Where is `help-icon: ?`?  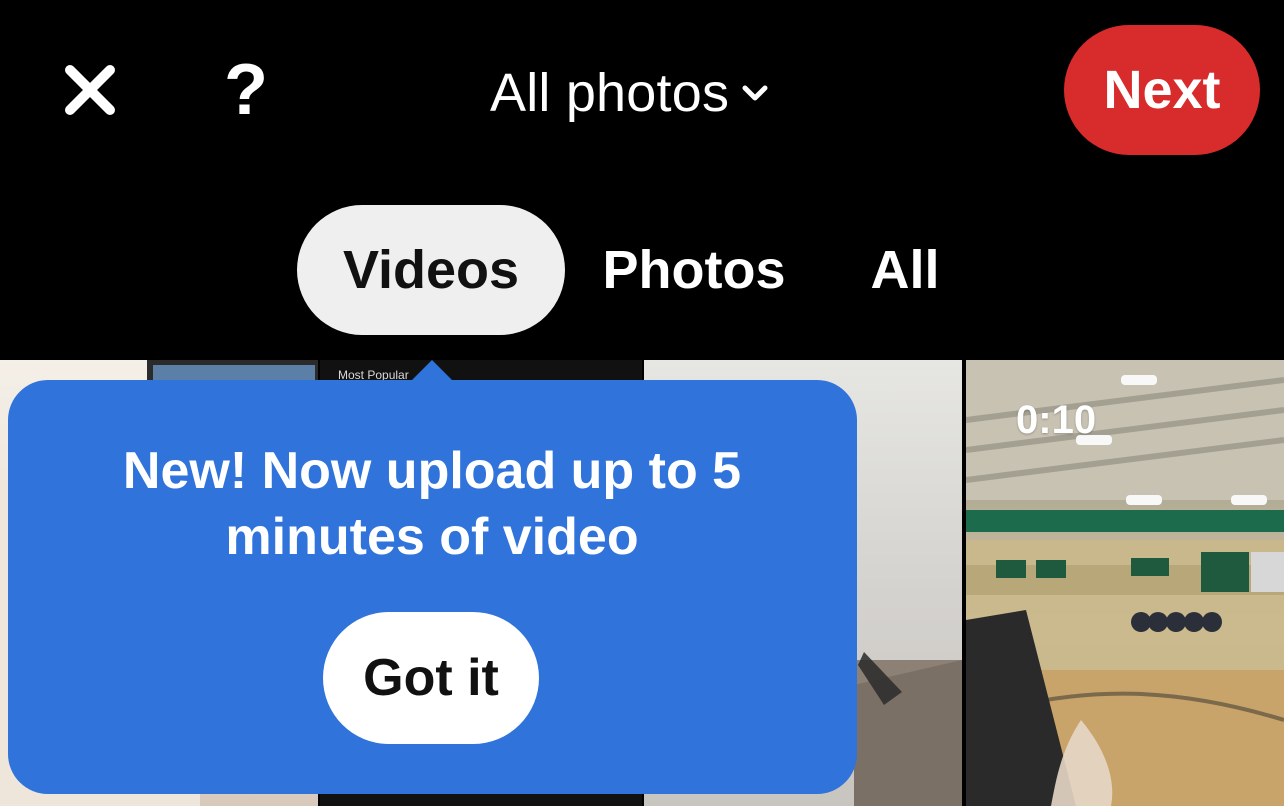
help-icon: ? is located at coordinates (246, 90).